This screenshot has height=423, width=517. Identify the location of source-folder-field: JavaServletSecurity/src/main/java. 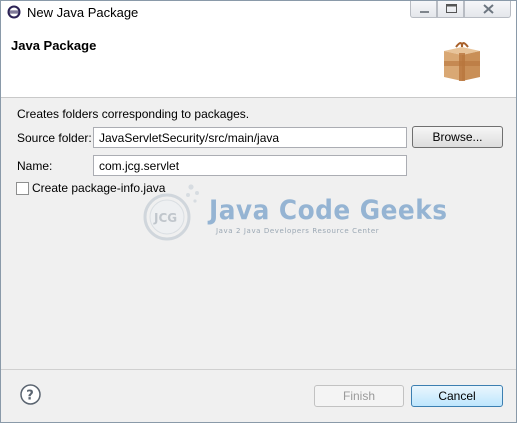
(250, 137).